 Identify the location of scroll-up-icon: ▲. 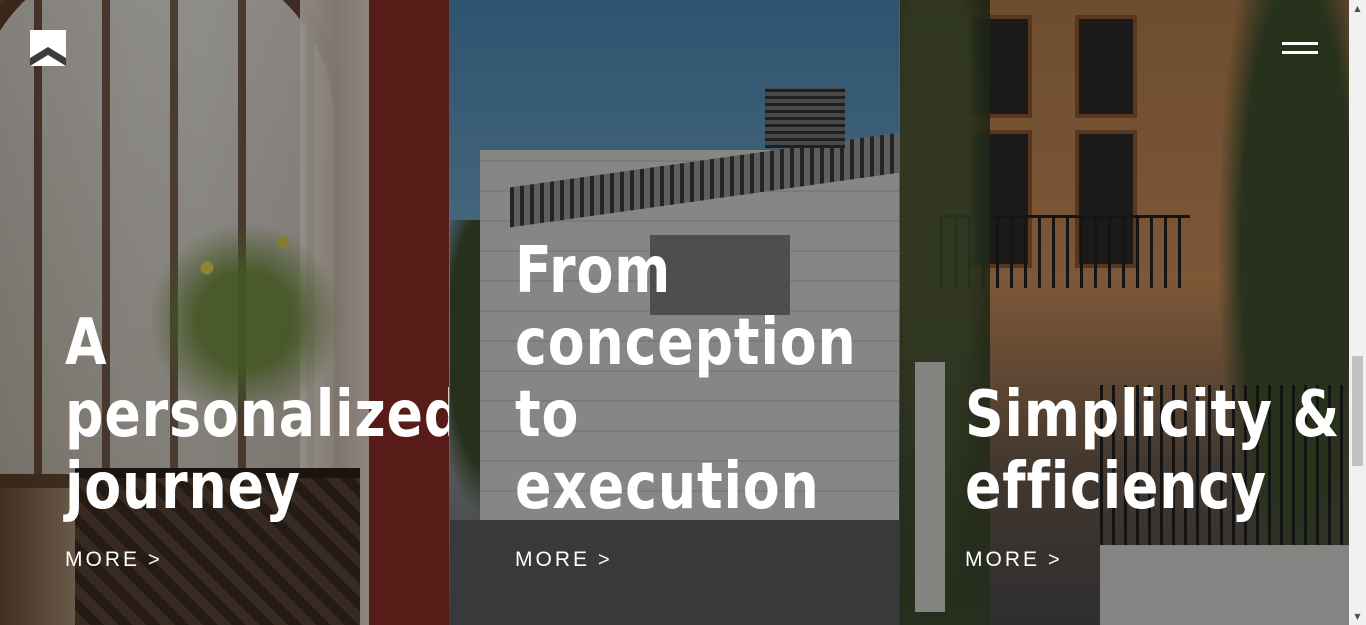
(1357, 8).